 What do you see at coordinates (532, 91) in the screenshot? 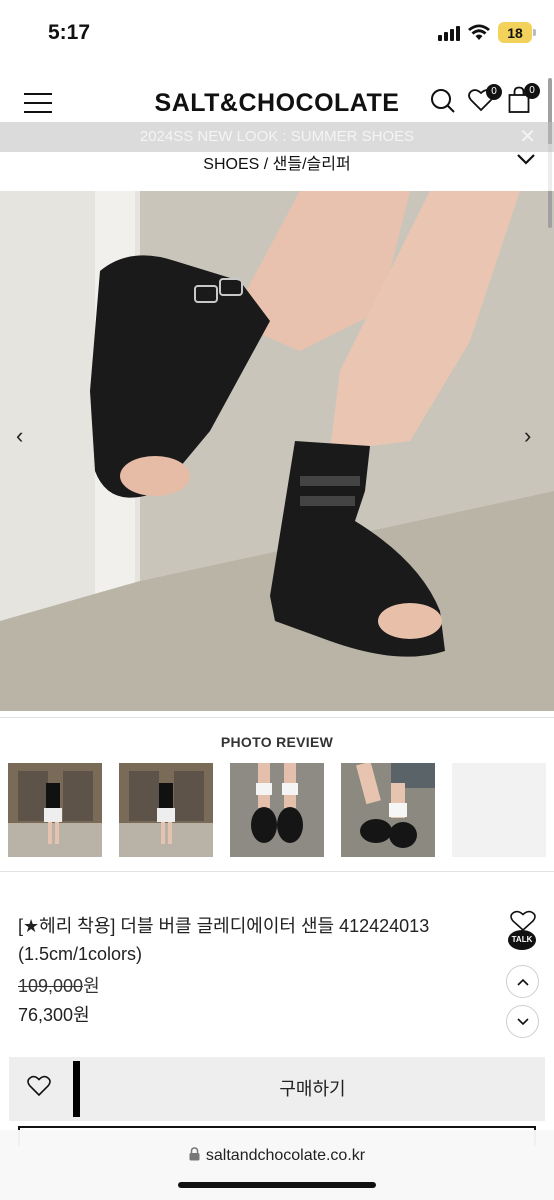
I see `cart-count-badge: 0` at bounding box center [532, 91].